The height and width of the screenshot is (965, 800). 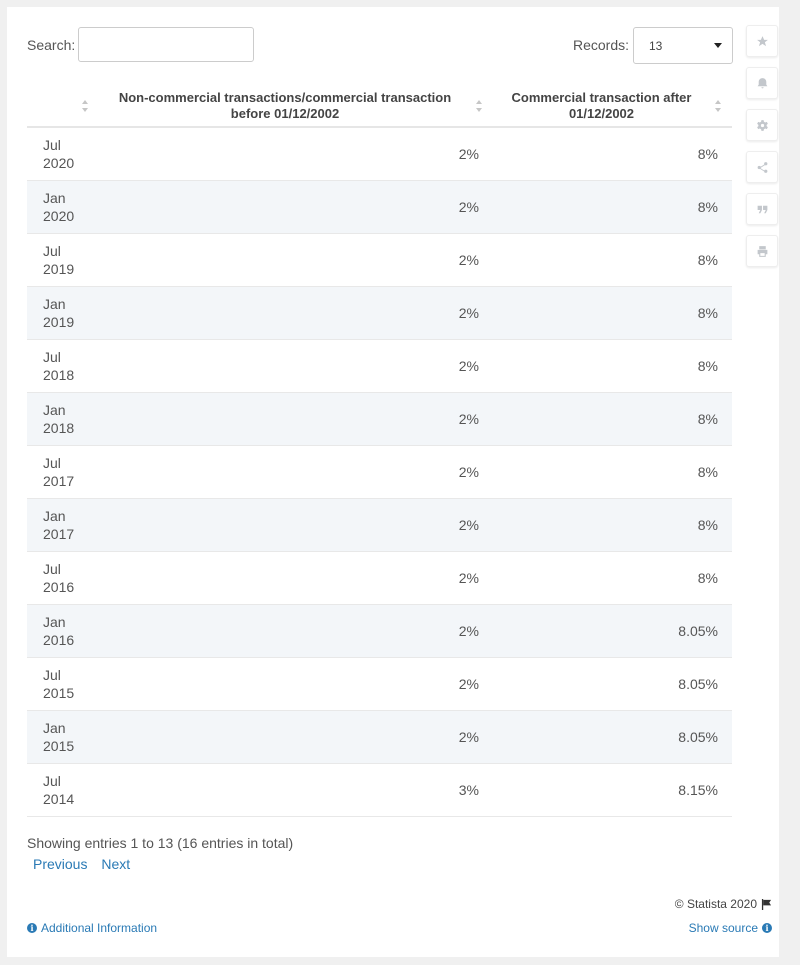 I want to click on gear-icon, so click(x=762, y=125).